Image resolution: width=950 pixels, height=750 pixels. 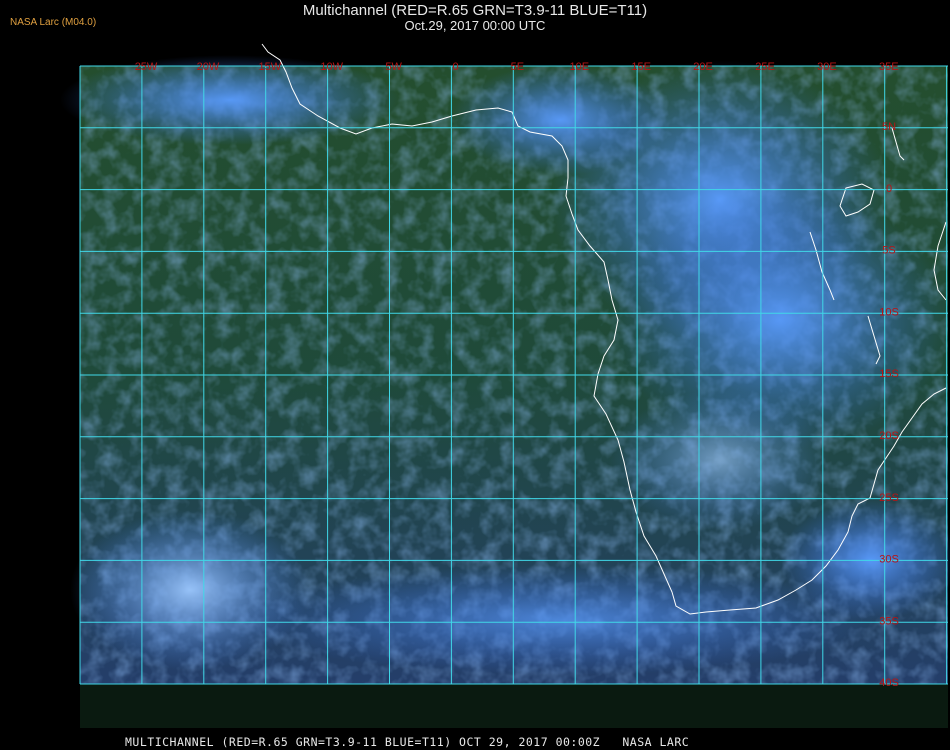 What do you see at coordinates (889, 621) in the screenshot?
I see `latitude-label: 35S` at bounding box center [889, 621].